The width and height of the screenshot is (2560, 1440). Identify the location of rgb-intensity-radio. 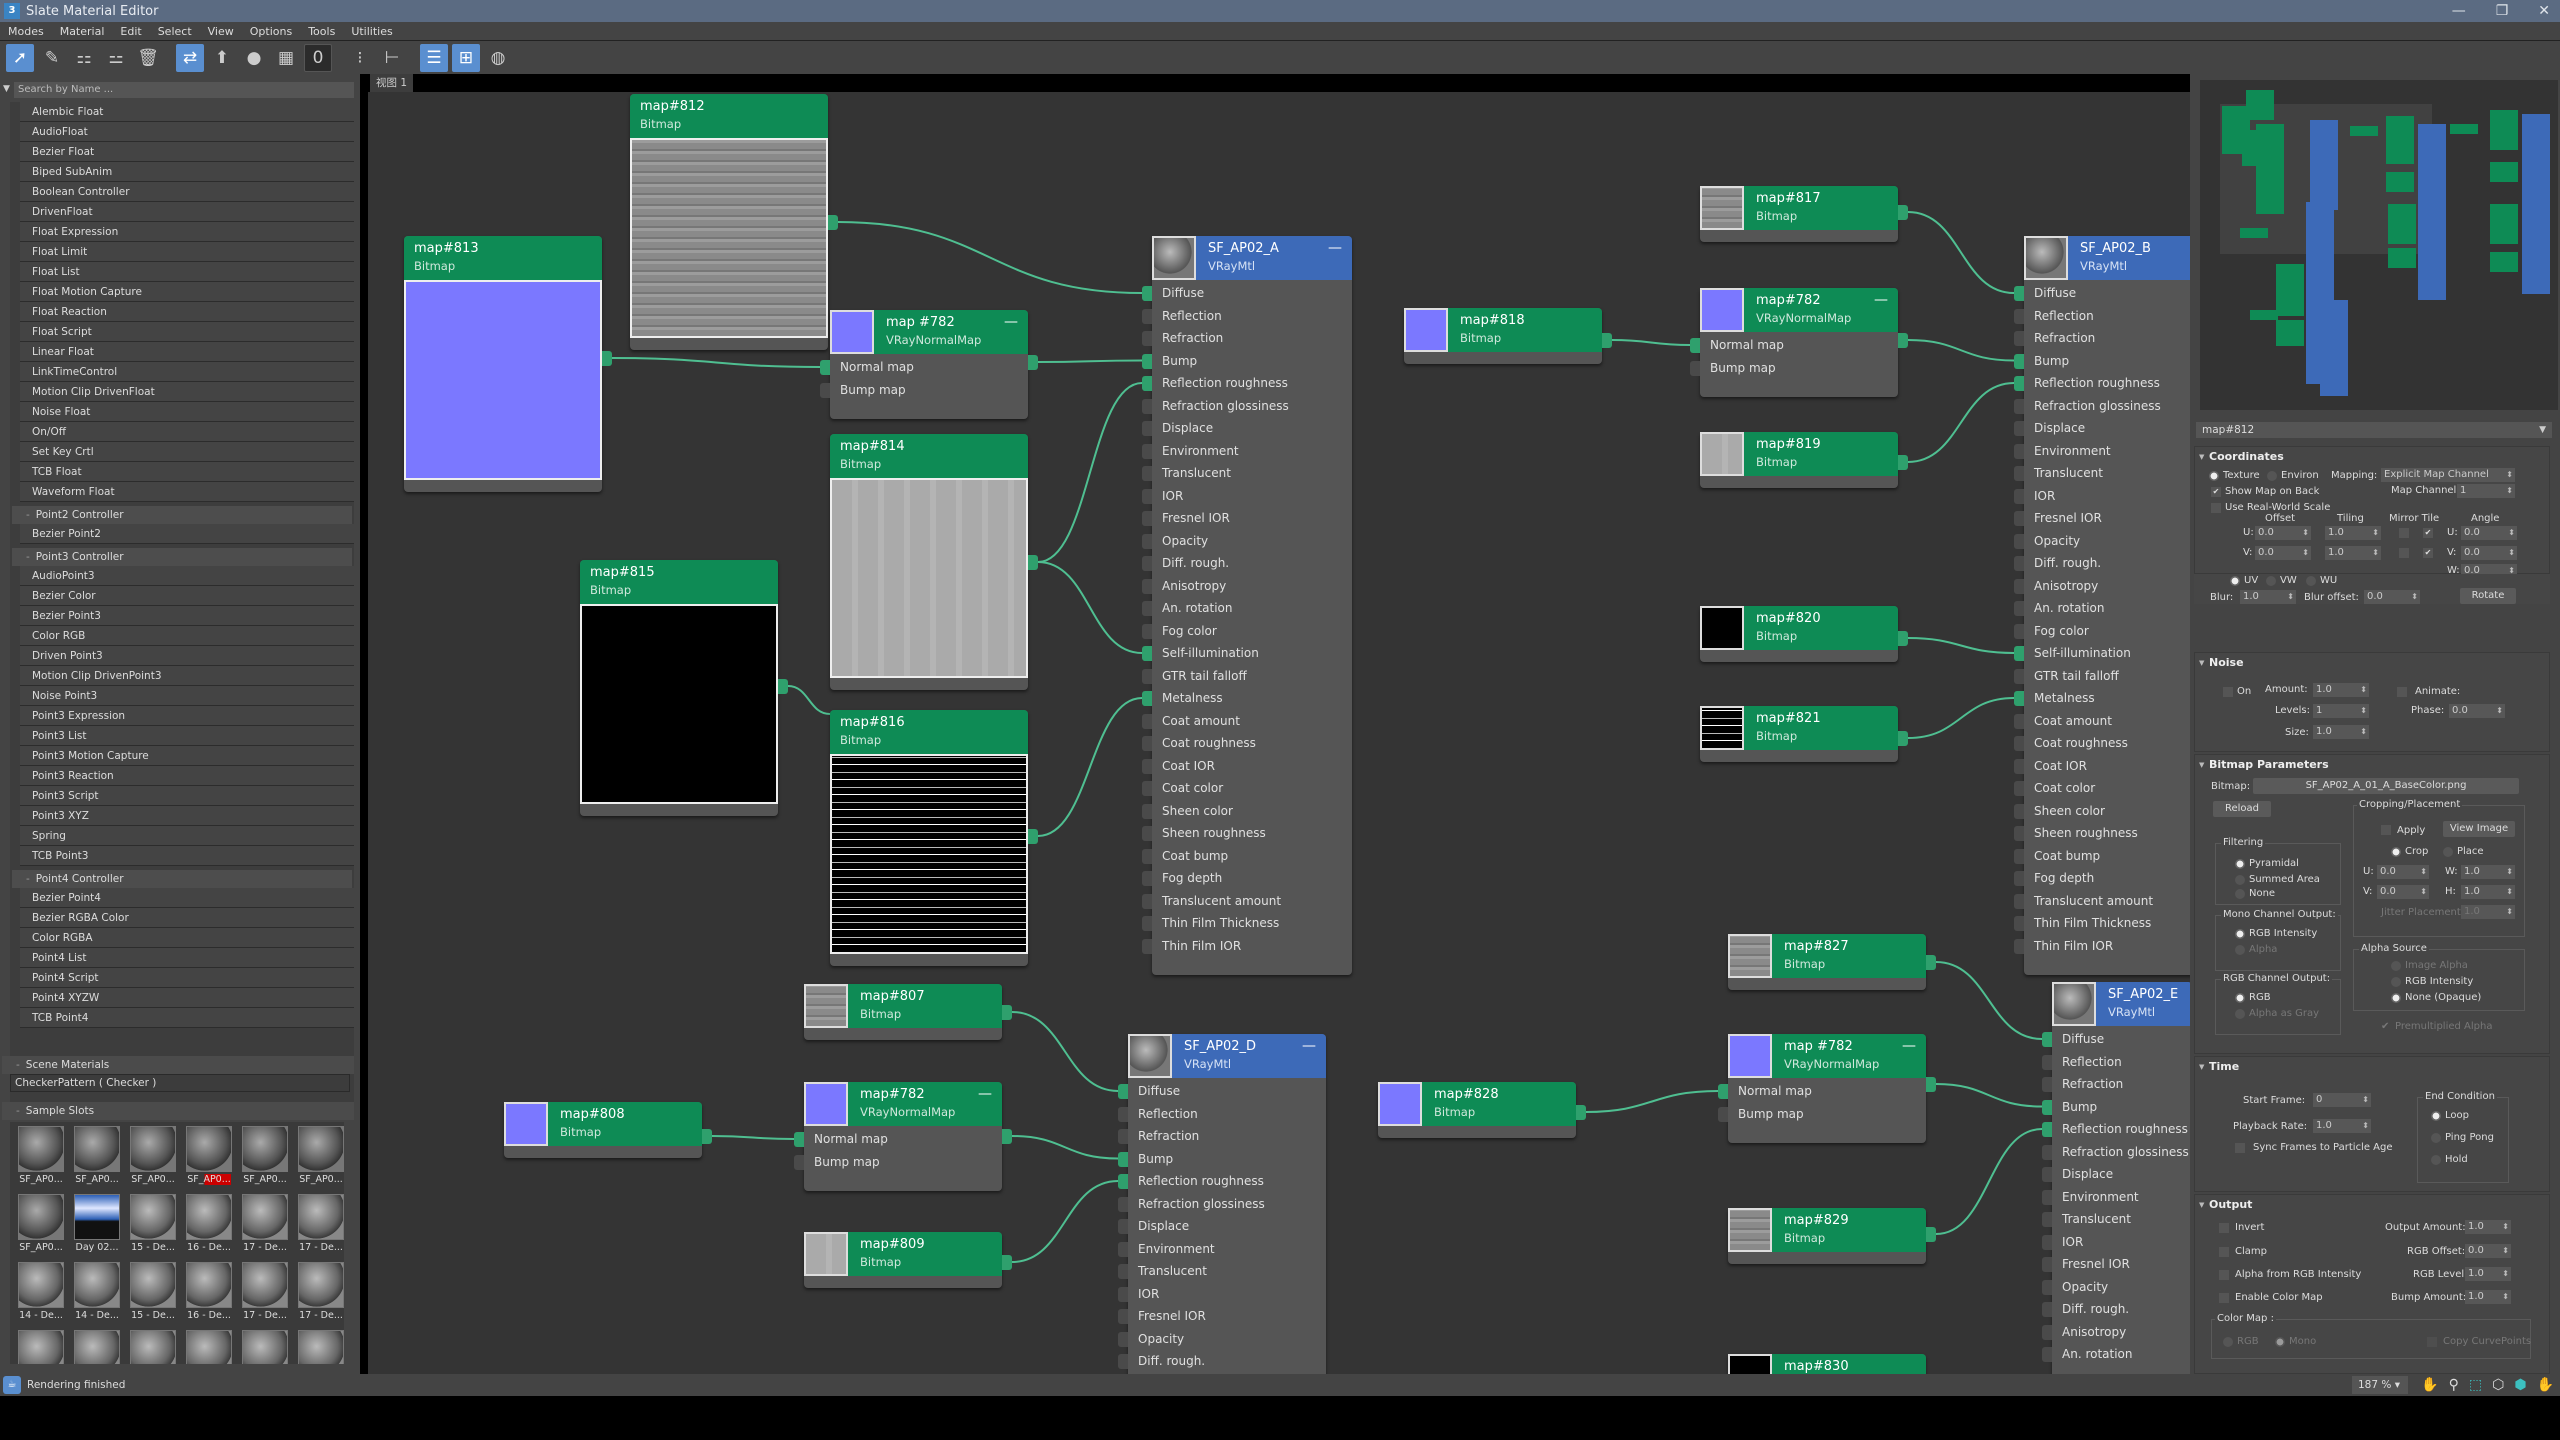
(2240, 934).